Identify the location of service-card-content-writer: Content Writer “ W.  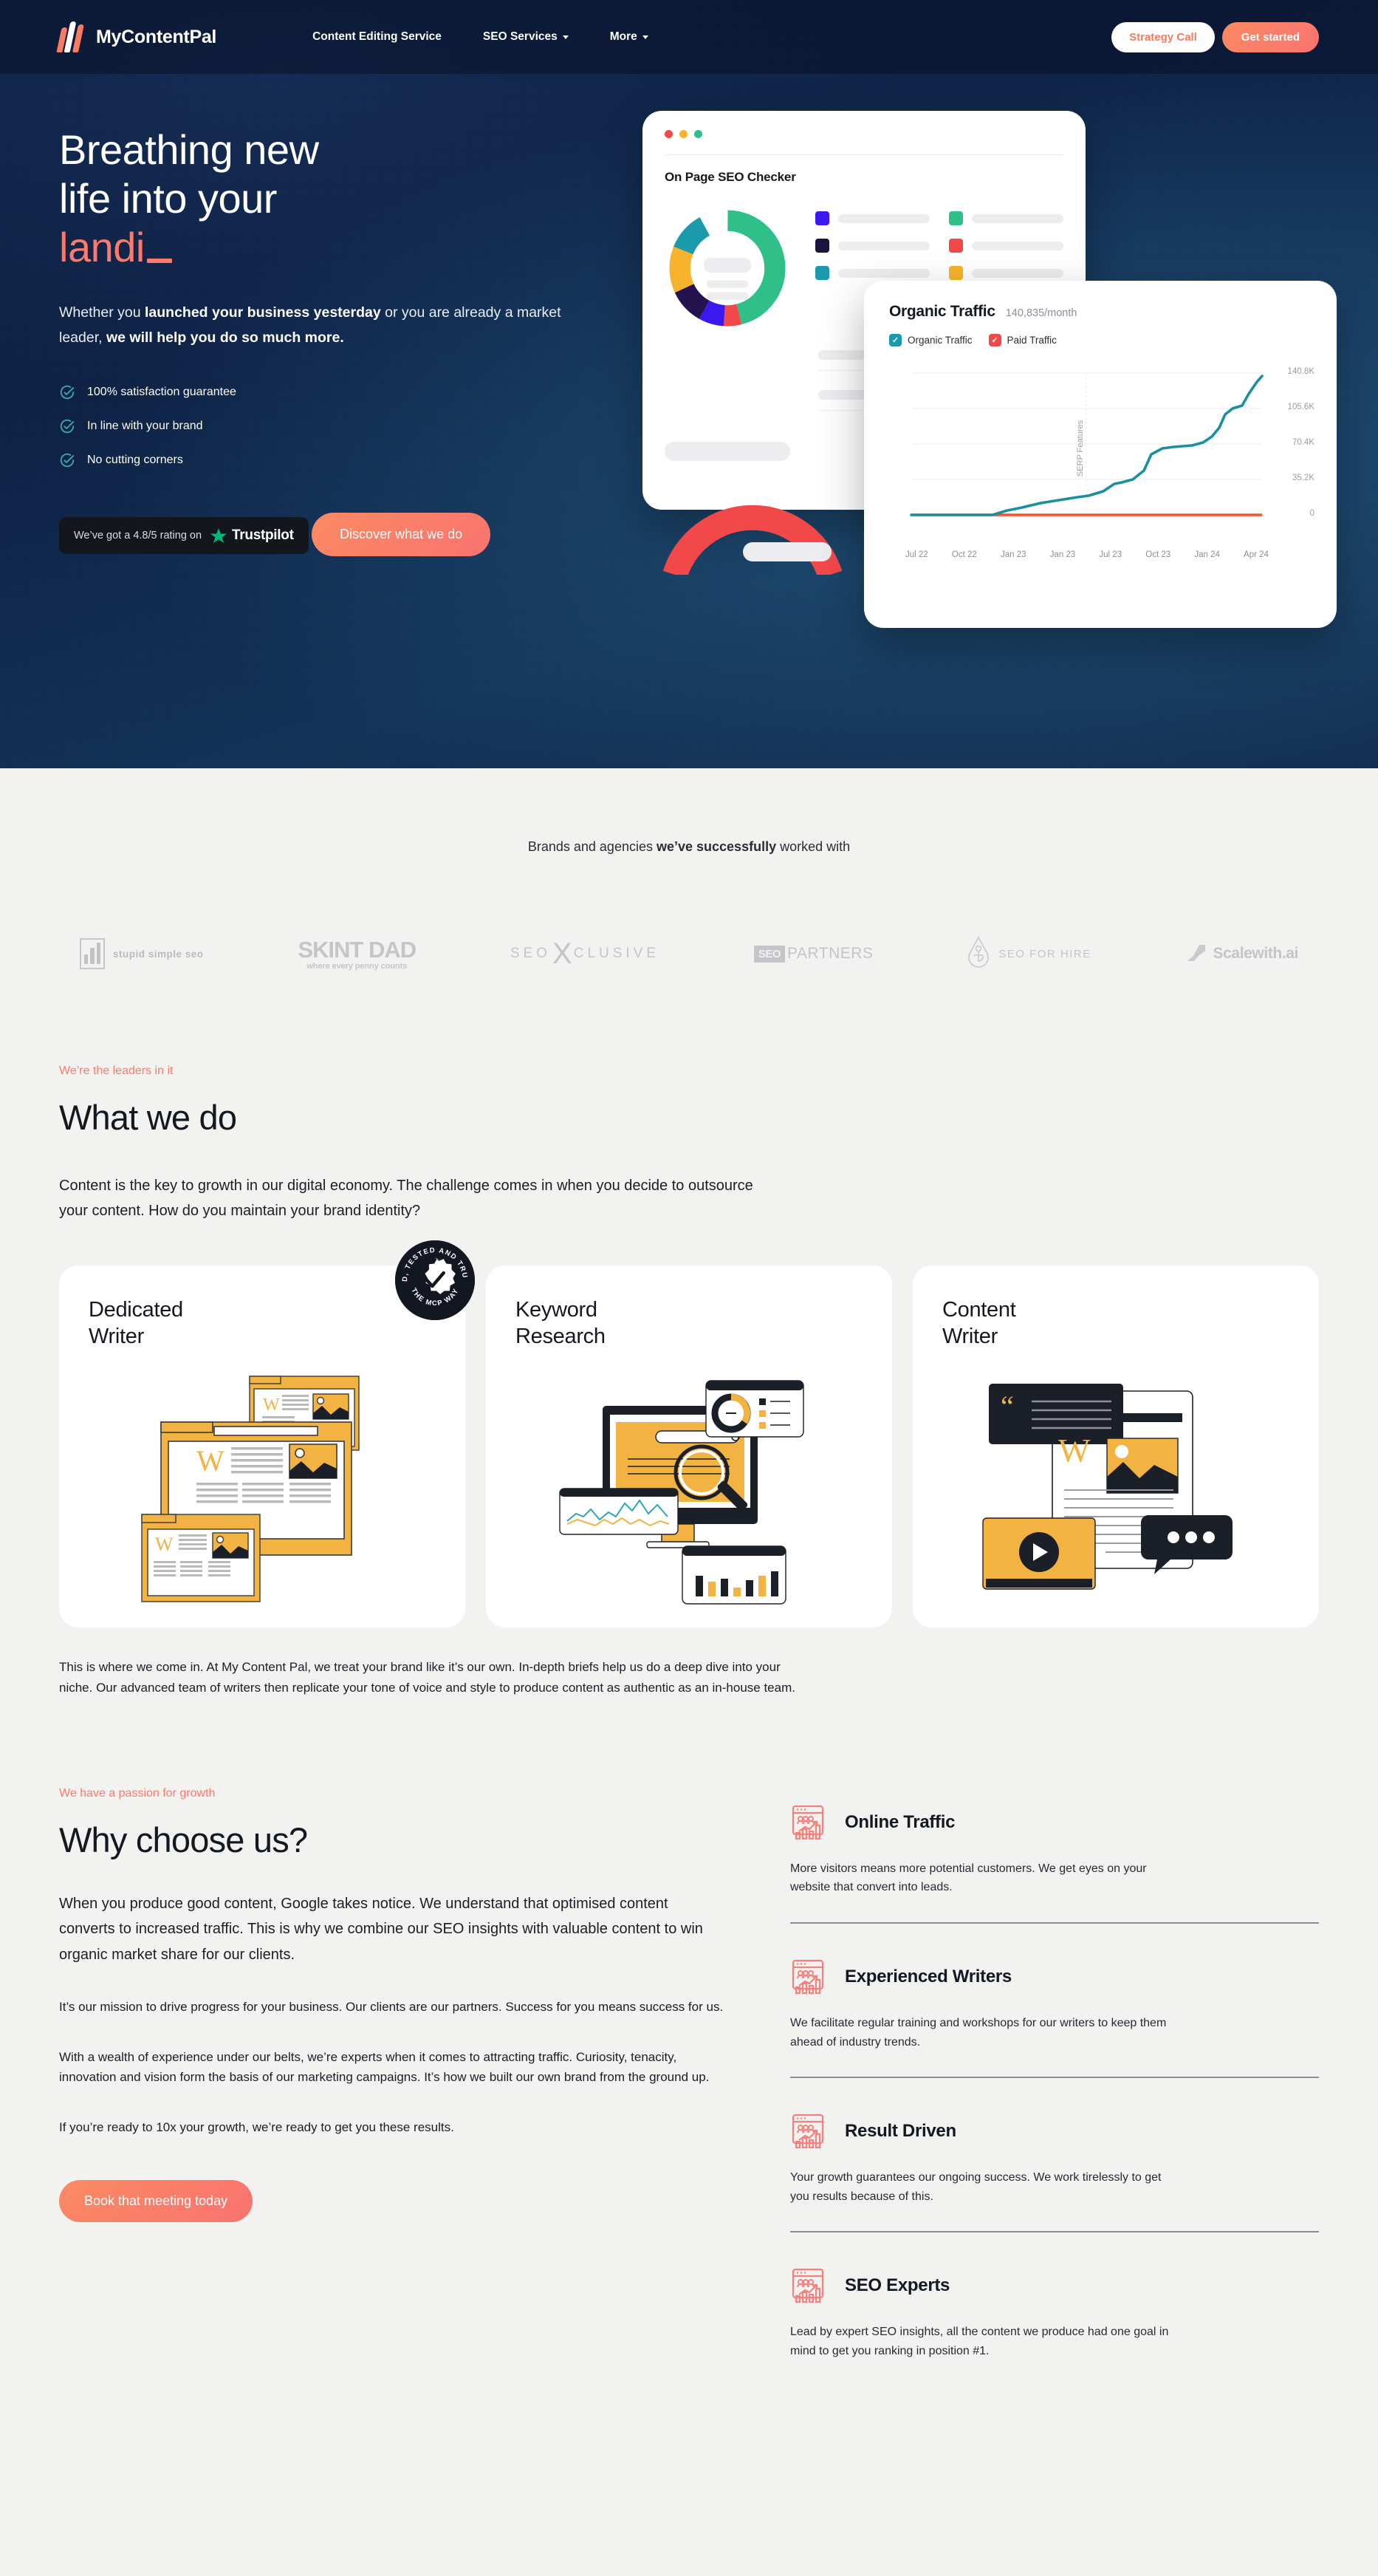
(1116, 1446).